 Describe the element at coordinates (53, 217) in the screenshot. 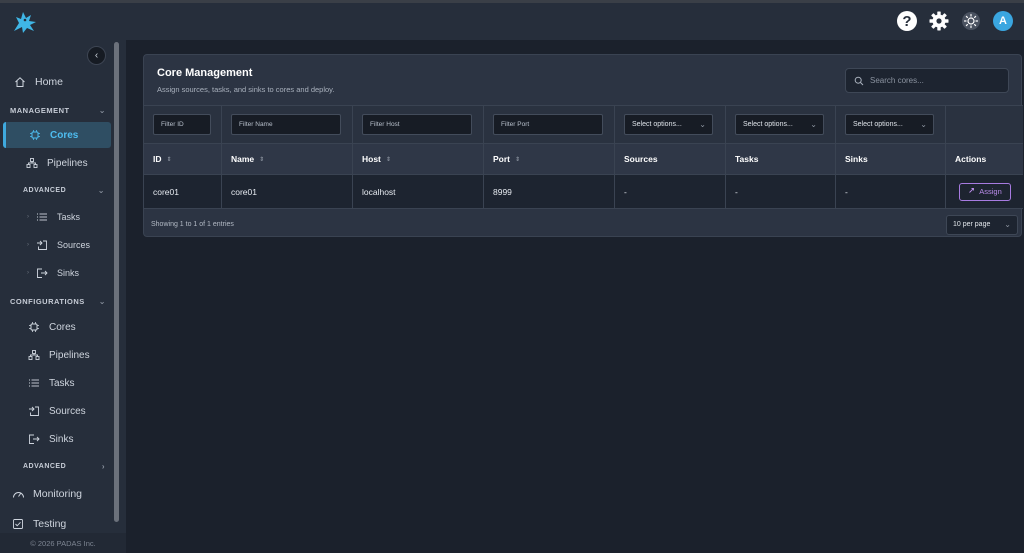

I see `sidebar-item-tasks: › Tasks` at that location.